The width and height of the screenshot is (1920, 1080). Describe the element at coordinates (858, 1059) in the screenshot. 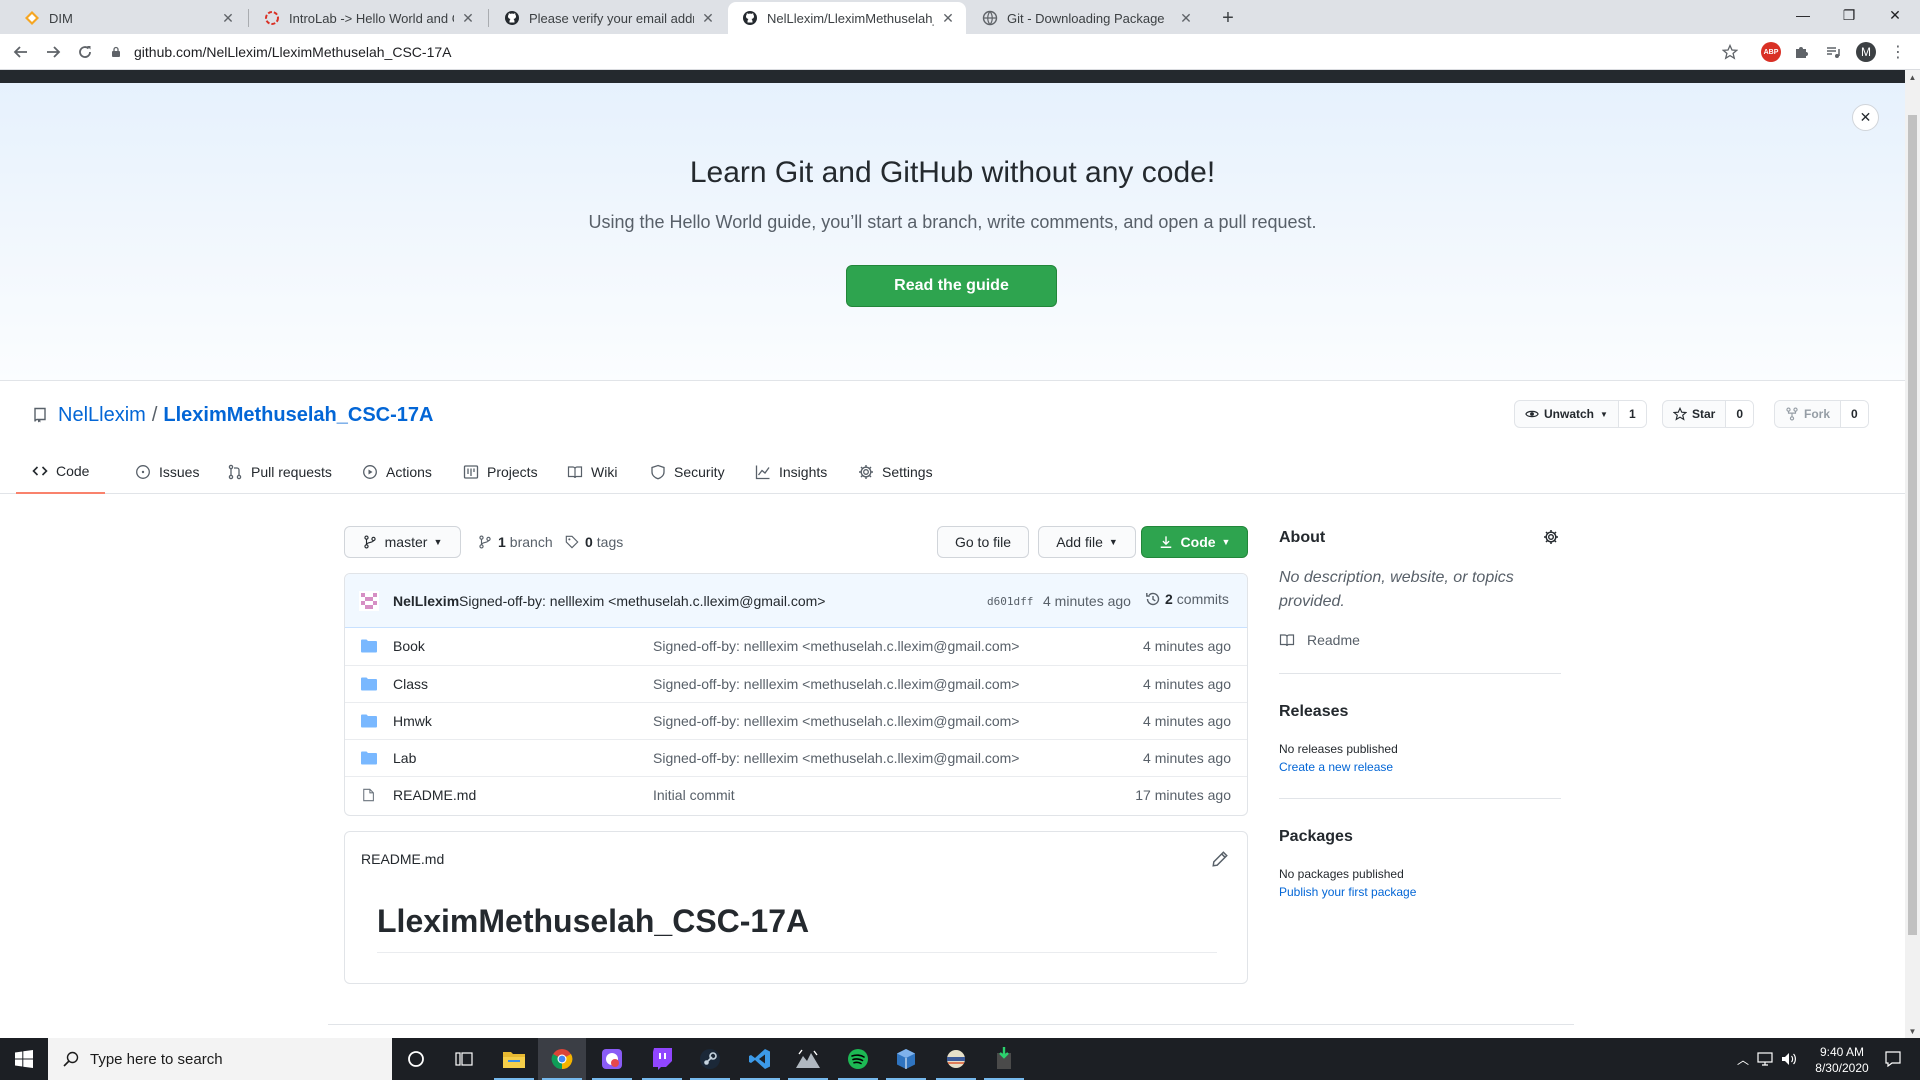

I see `taskbar-app-spotify` at that location.